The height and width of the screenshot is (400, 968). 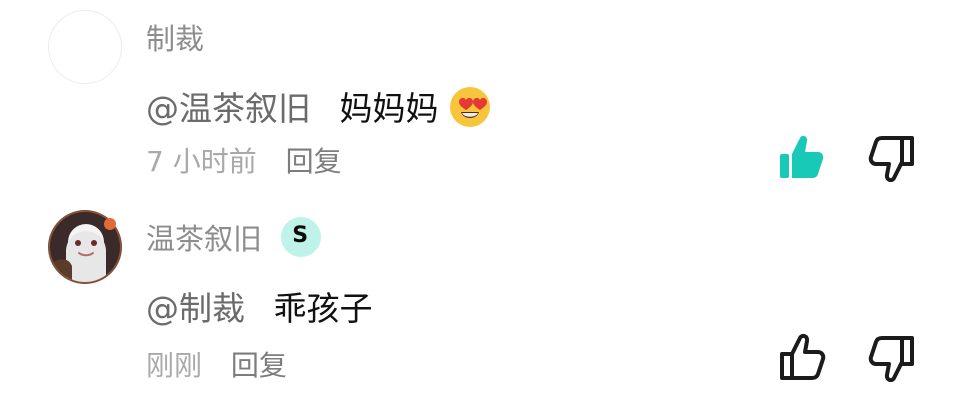 I want to click on comment-meta: 刚刚 回复, so click(x=216, y=364).